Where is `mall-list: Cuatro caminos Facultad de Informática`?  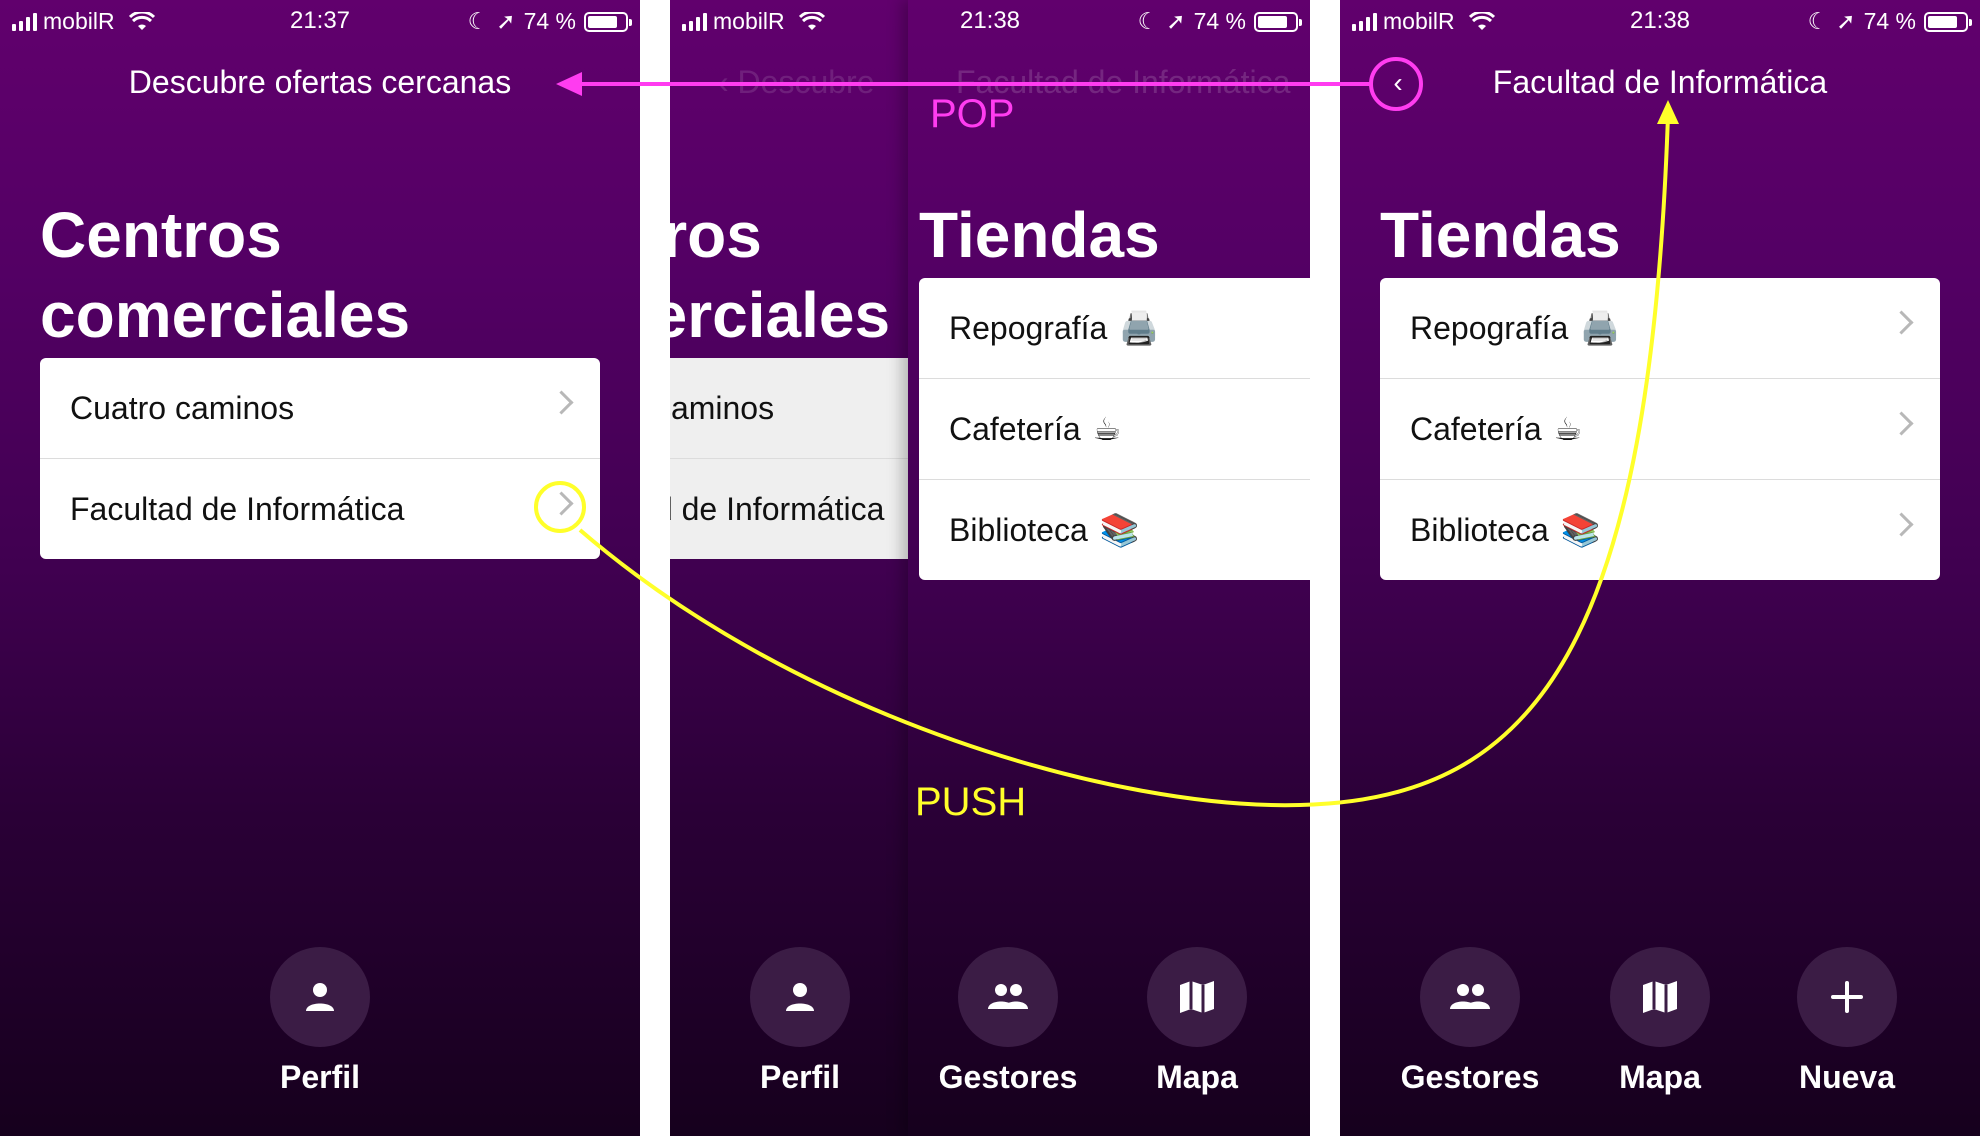
mall-list: Cuatro caminos Facultad de Informática is located at coordinates (320, 458).